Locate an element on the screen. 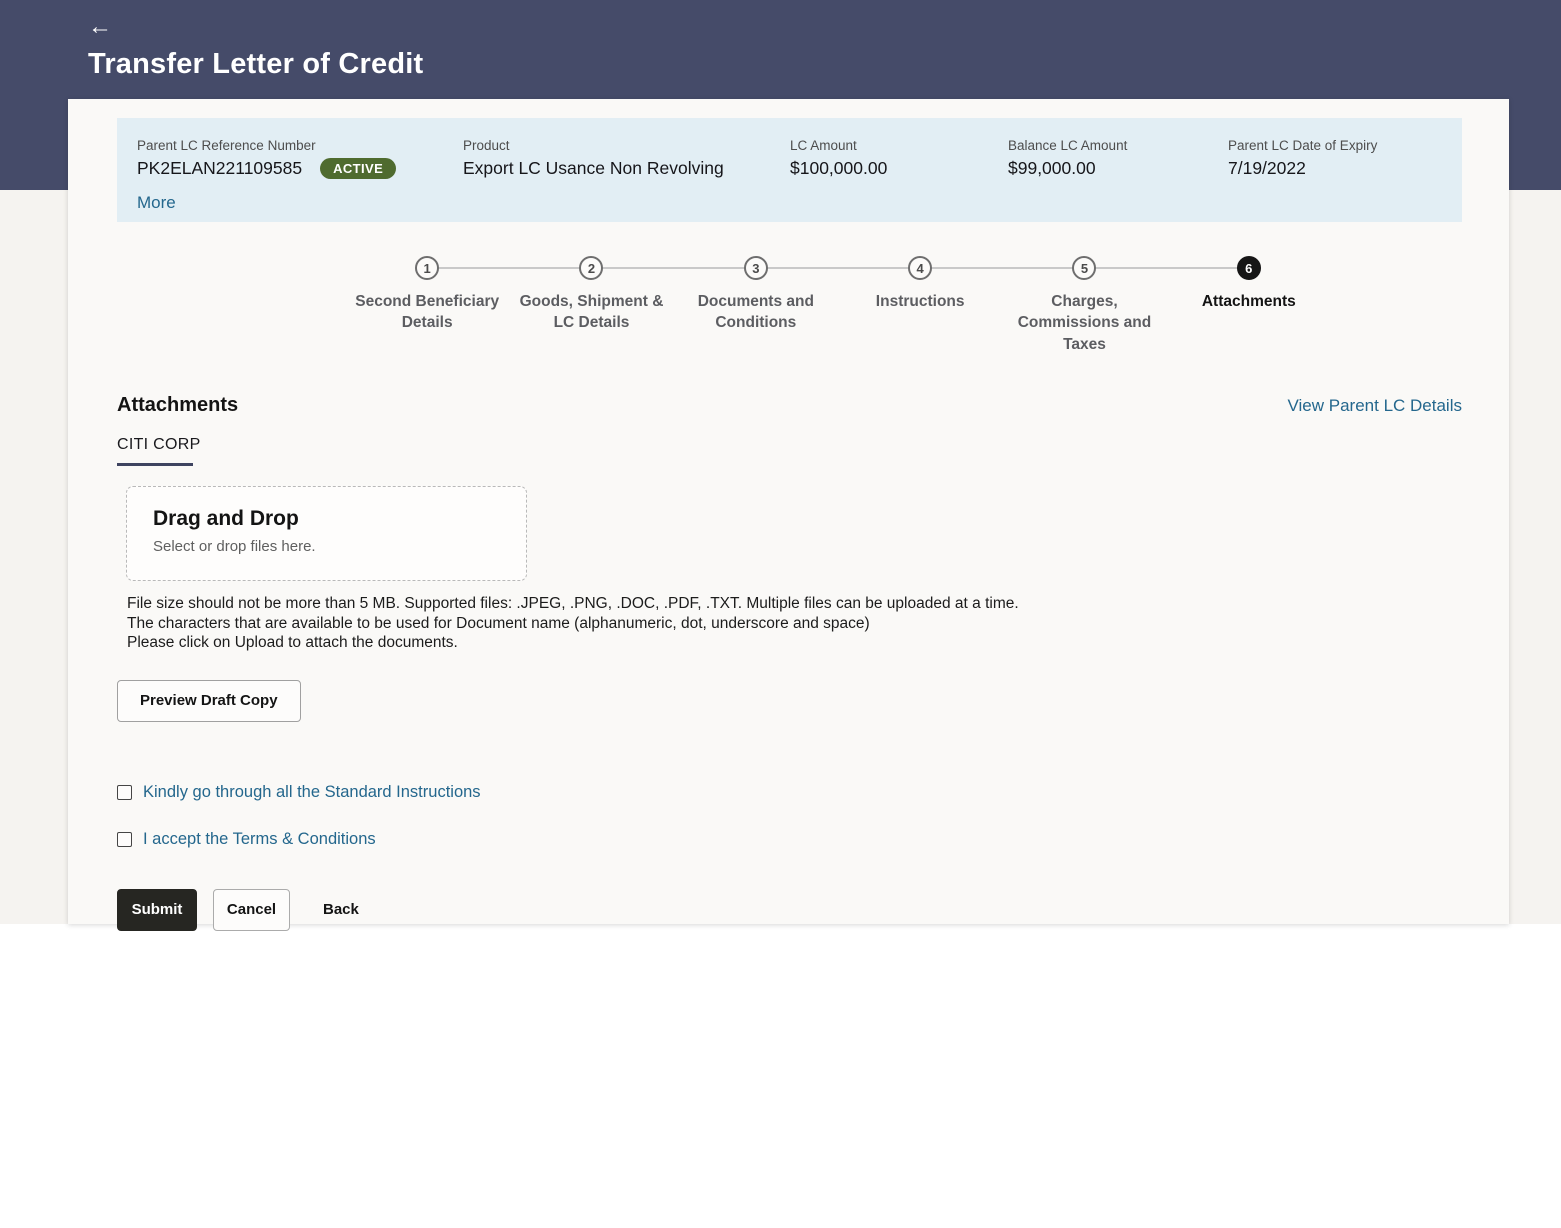 The height and width of the screenshot is (1228, 1561). step-label: Goods, Shipment & LC Details is located at coordinates (591, 312).